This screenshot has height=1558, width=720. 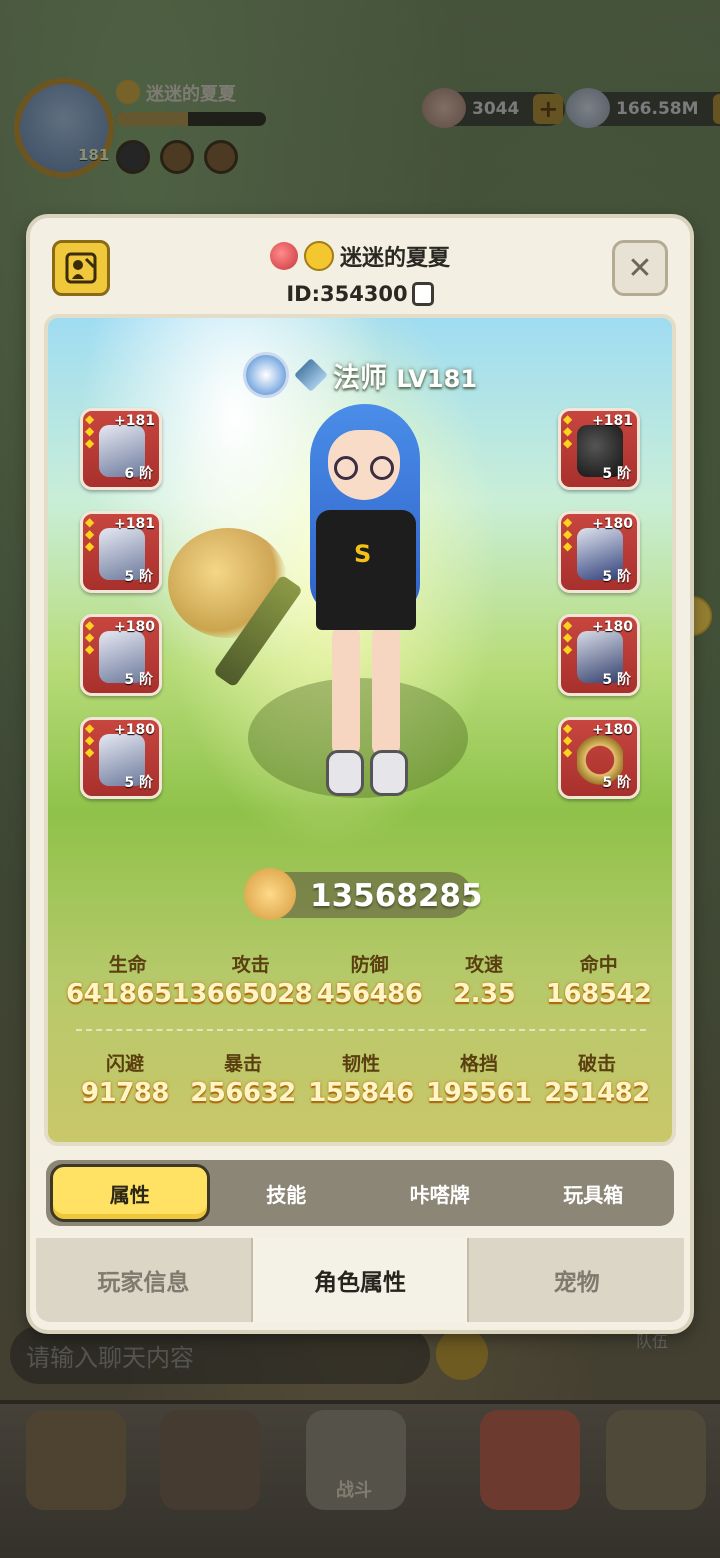 I want to click on stat-defense: 防御 456486, so click(x=369, y=979).